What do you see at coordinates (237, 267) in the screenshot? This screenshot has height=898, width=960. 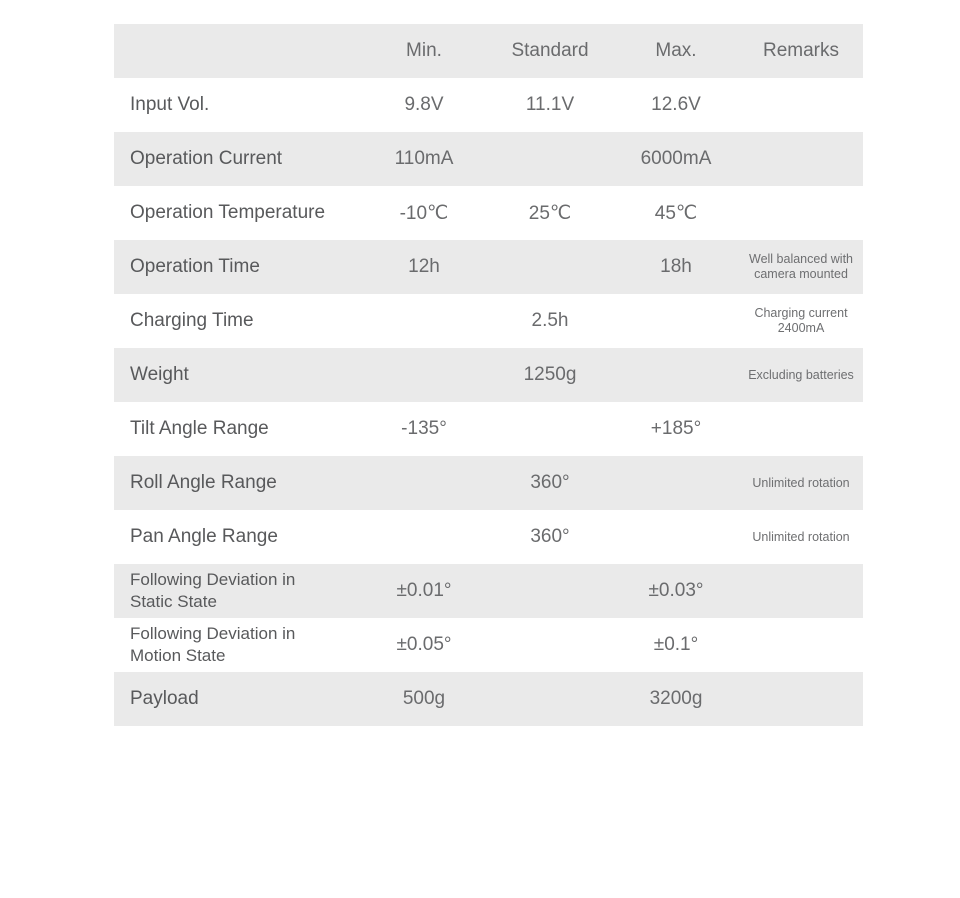 I see `row-label: Operation Time` at bounding box center [237, 267].